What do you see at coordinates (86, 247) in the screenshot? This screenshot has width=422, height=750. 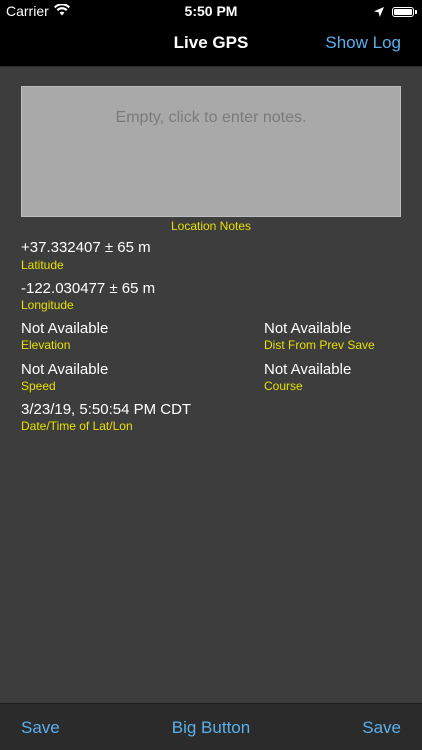 I see `latitude-value: +37.332407 ± 65 m` at bounding box center [86, 247].